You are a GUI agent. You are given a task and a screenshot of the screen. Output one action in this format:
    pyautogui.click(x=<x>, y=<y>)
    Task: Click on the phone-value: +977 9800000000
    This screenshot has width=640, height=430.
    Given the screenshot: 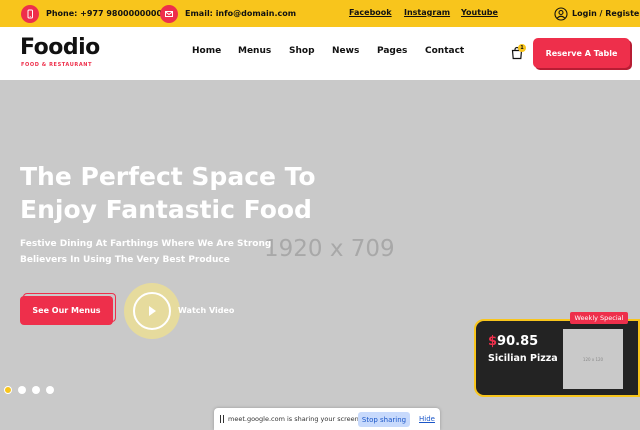 What is the action you would take?
    pyautogui.click(x=121, y=13)
    